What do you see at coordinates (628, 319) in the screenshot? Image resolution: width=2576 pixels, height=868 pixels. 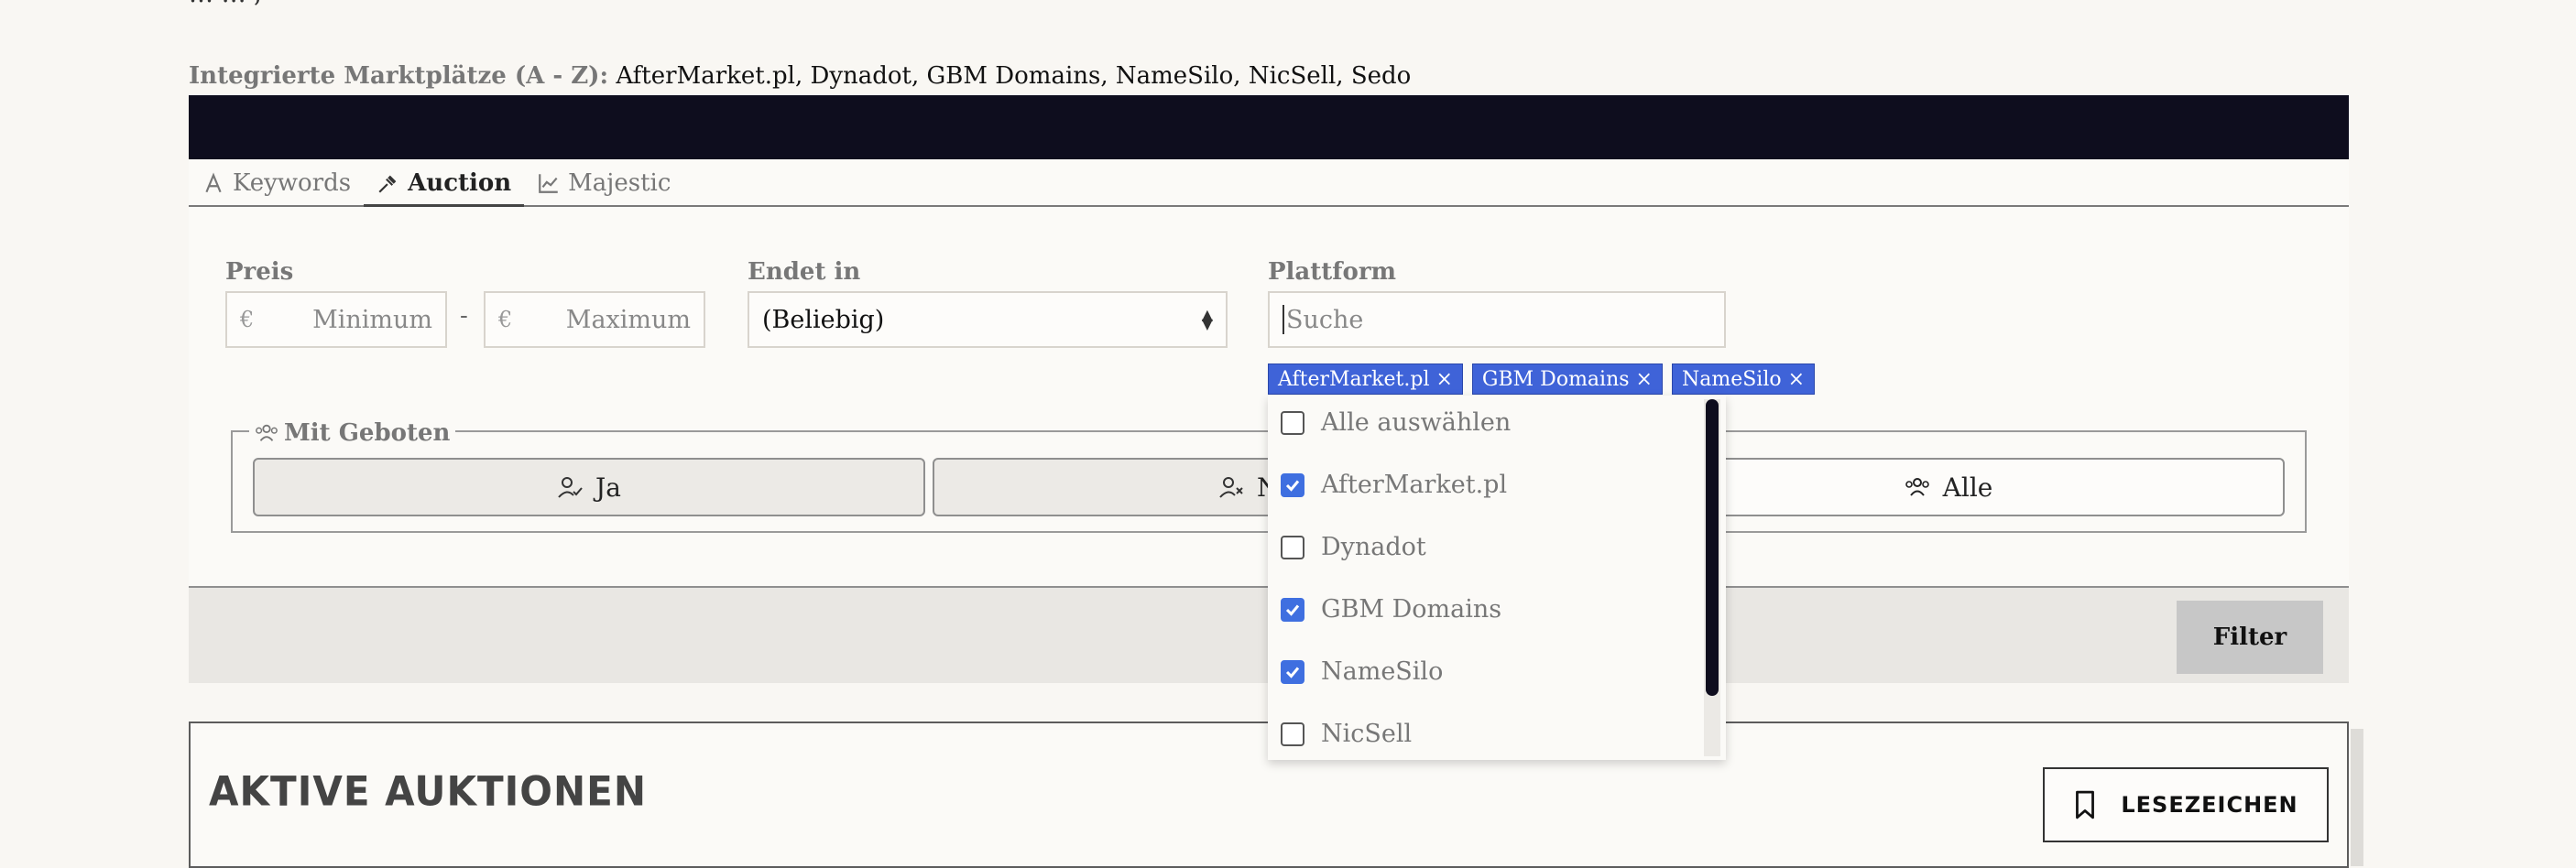 I see `price-max-placeholder: Maximum` at bounding box center [628, 319].